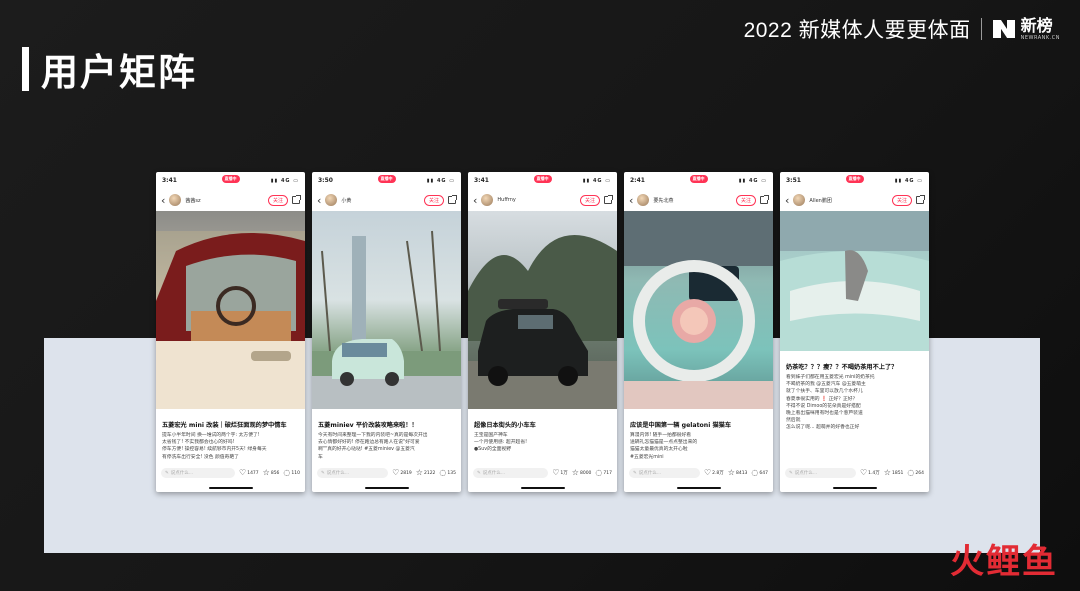 The image size is (1080, 591). Describe the element at coordinates (915, 473) in the screenshot. I see `comment-button: ◌ 264` at that location.